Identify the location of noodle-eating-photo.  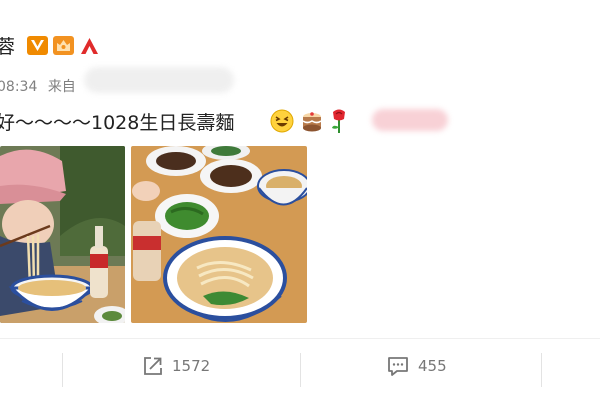
(62, 234).